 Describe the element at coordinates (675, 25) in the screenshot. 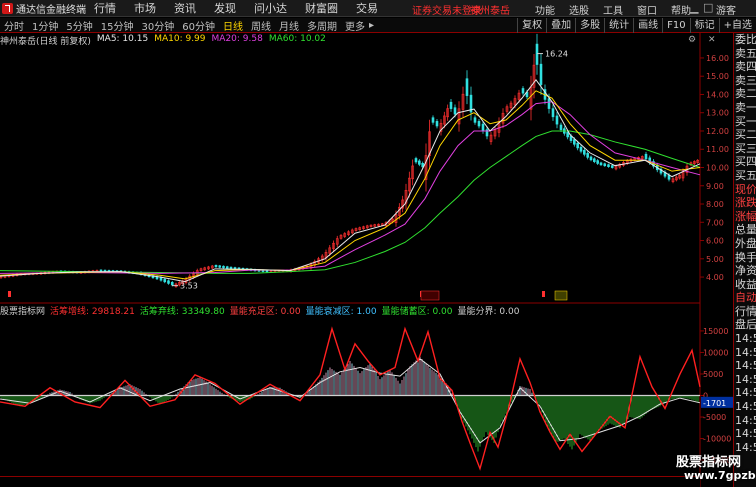

I see `f10-button: F10` at that location.